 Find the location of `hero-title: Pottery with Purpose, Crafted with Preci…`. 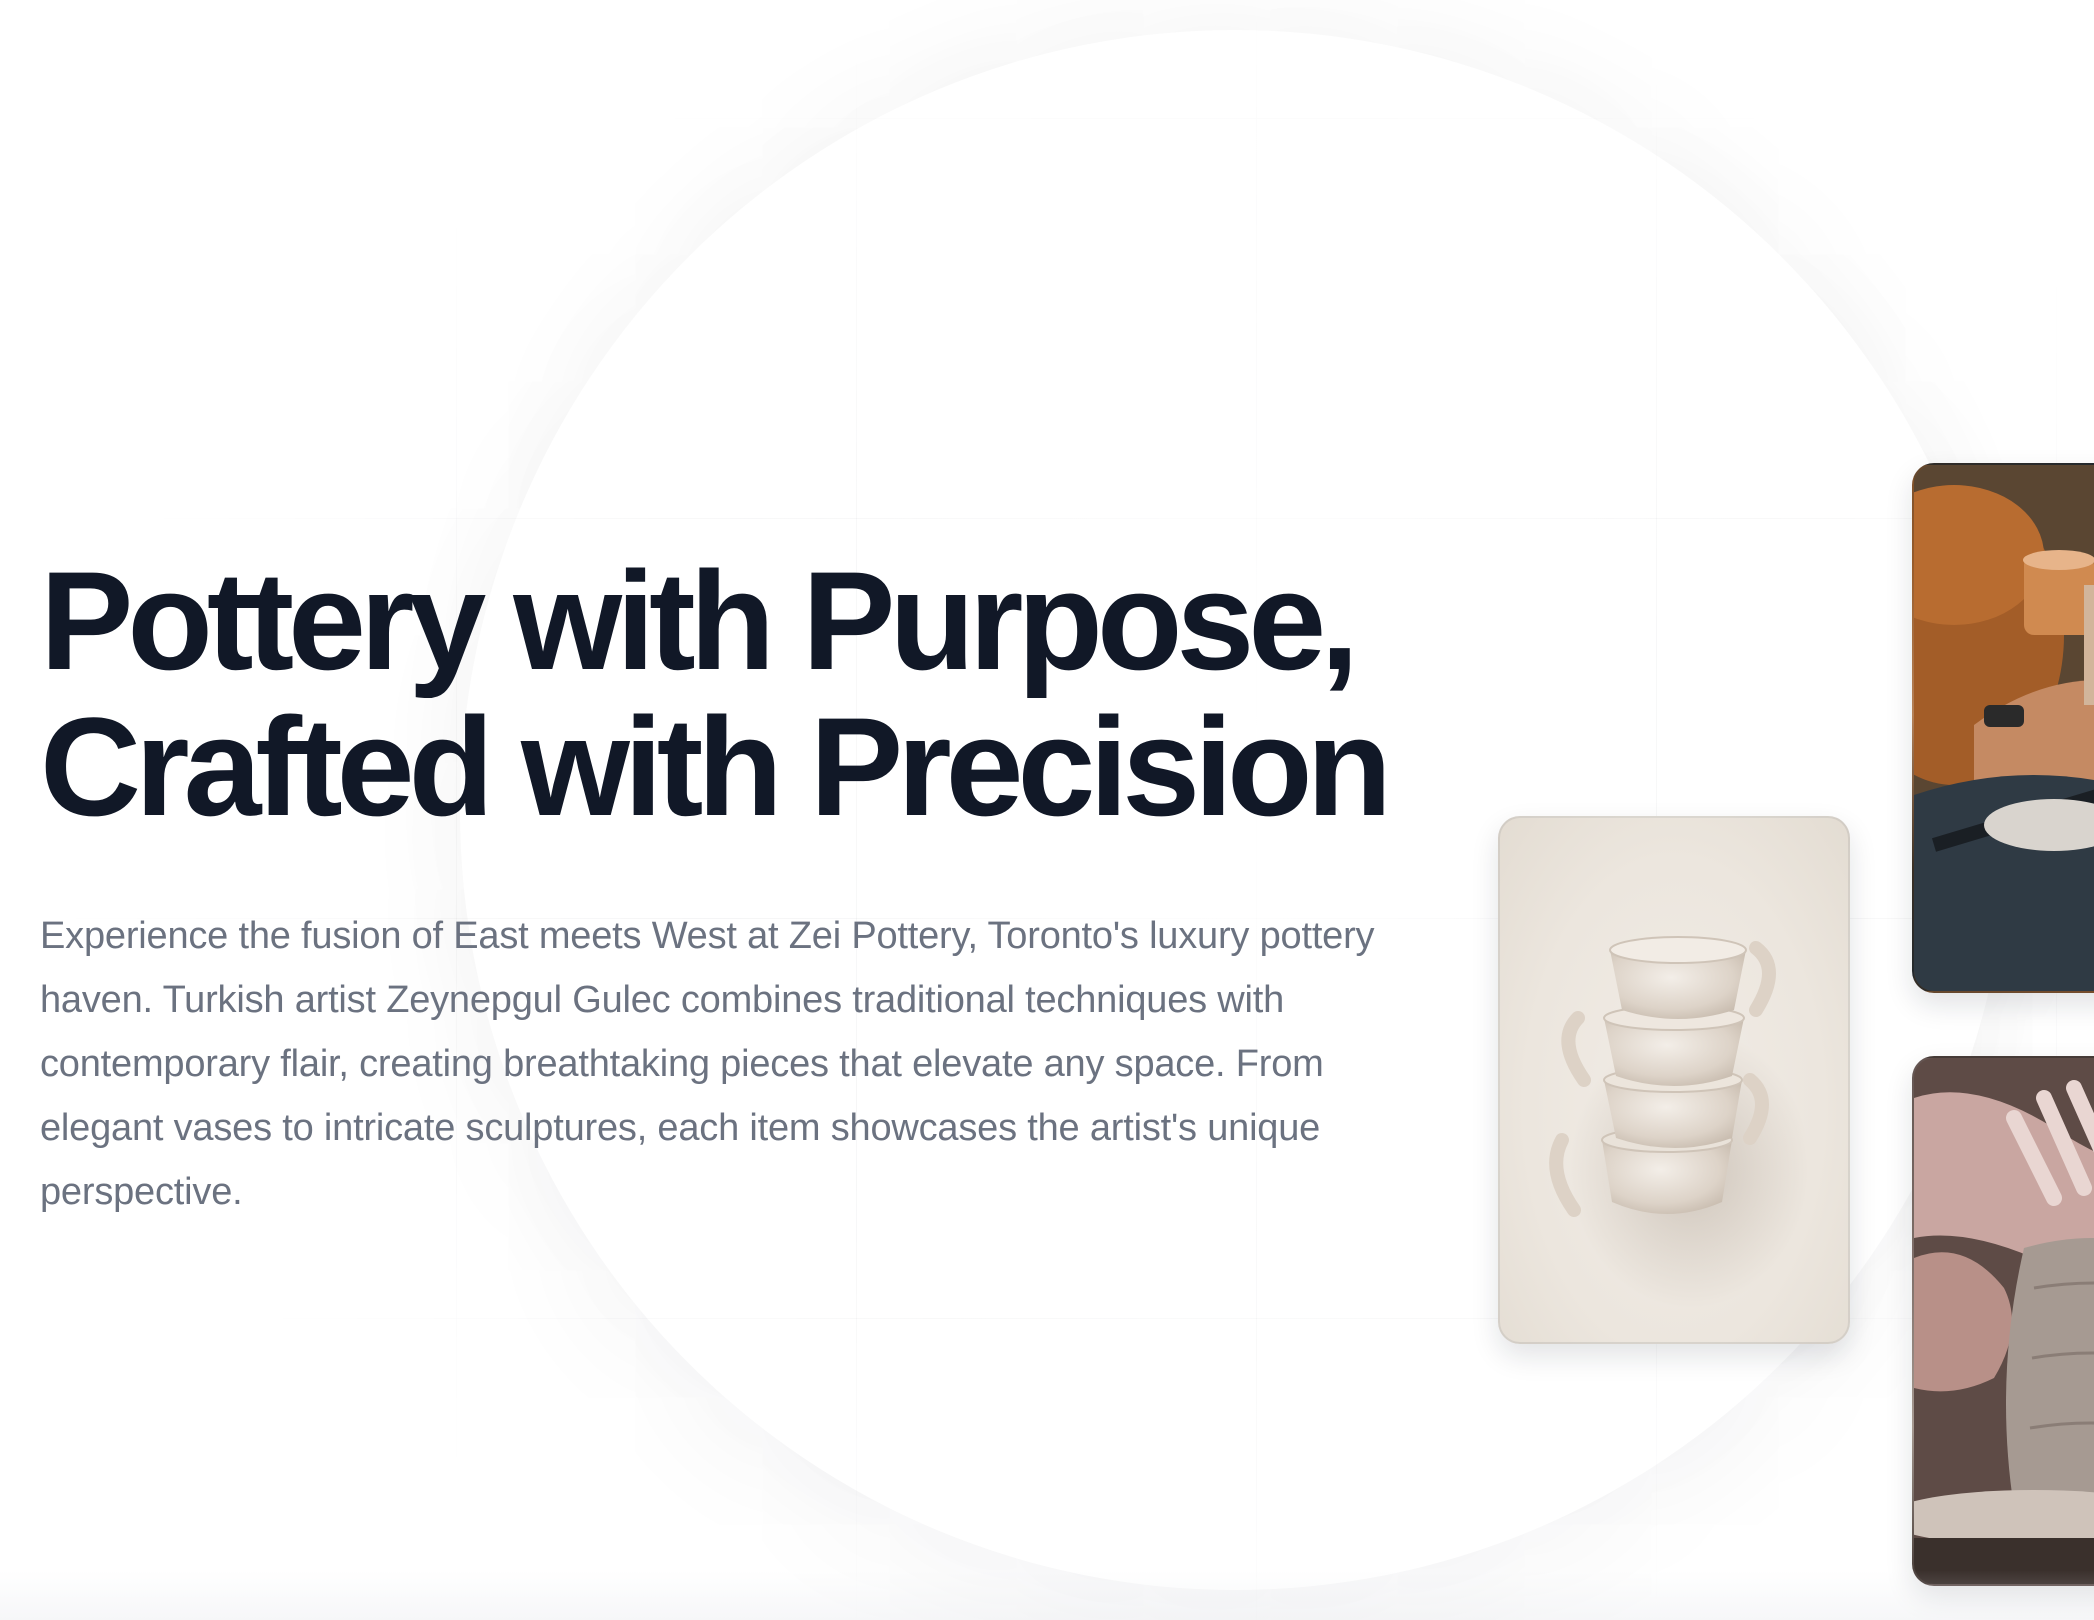

hero-title: Pottery with Purpose, Crafted with Preci… is located at coordinates (740, 694).